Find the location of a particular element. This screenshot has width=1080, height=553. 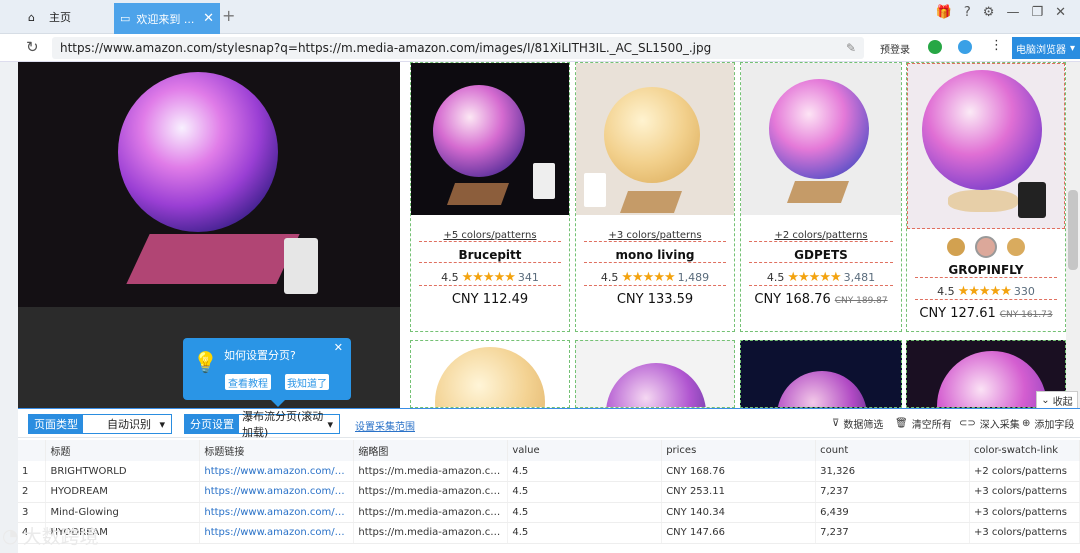

cell-title: Mind-Glowing is located at coordinates (123, 512).